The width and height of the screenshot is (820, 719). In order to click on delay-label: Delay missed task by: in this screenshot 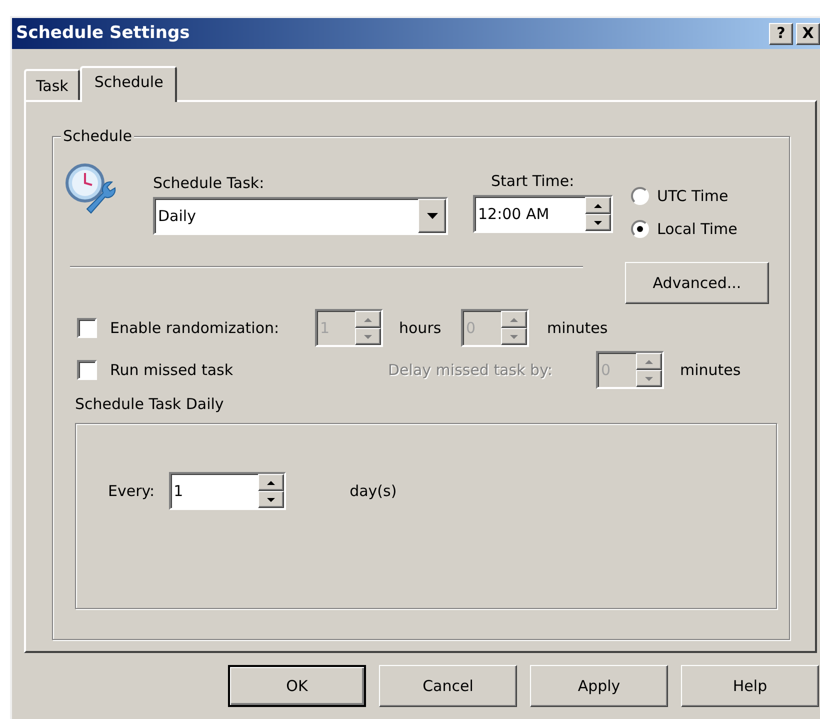, I will do `click(471, 370)`.